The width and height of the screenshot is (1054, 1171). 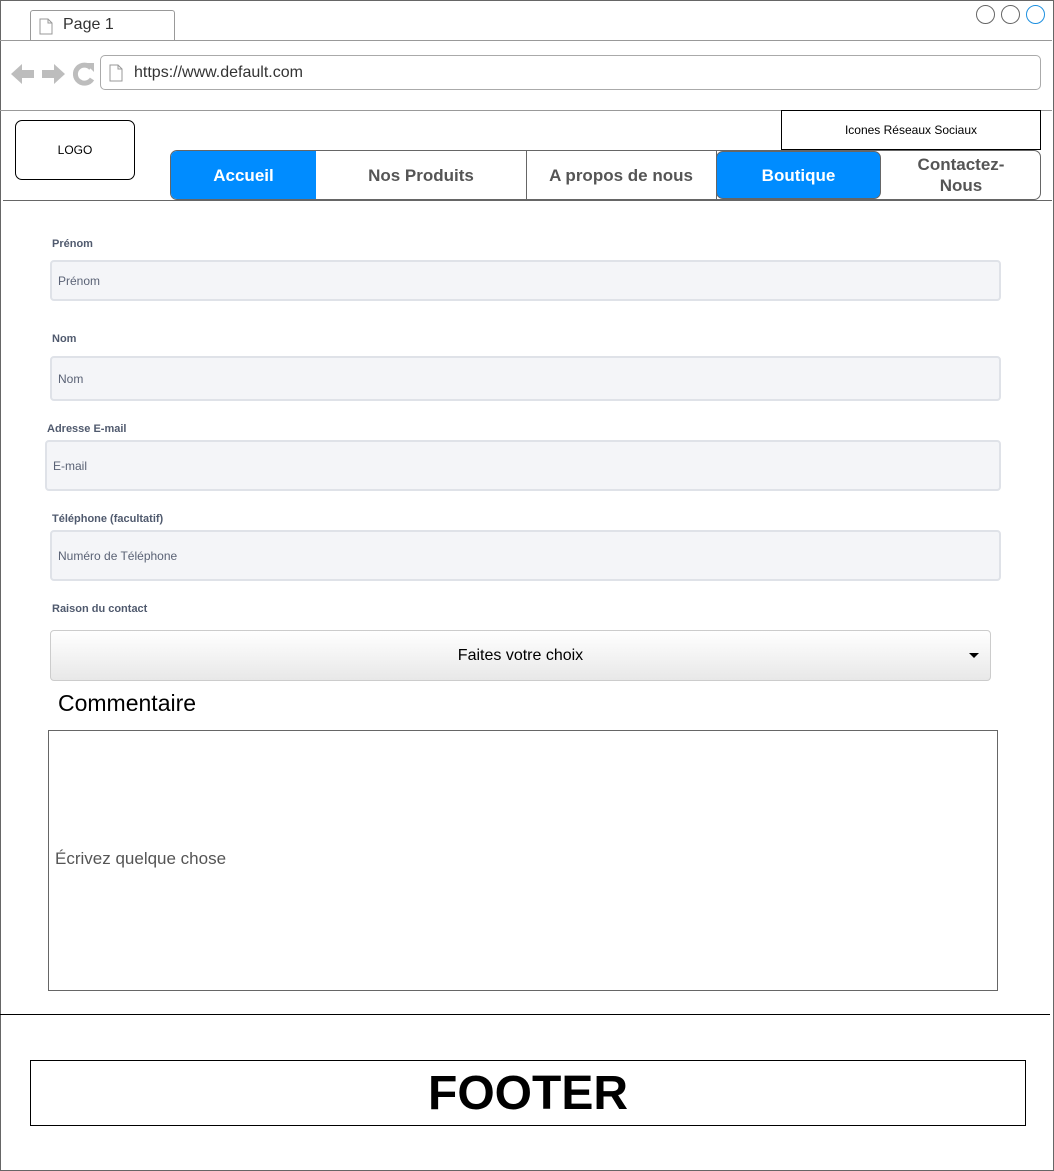 What do you see at coordinates (1035, 14) in the screenshot?
I see `close-button` at bounding box center [1035, 14].